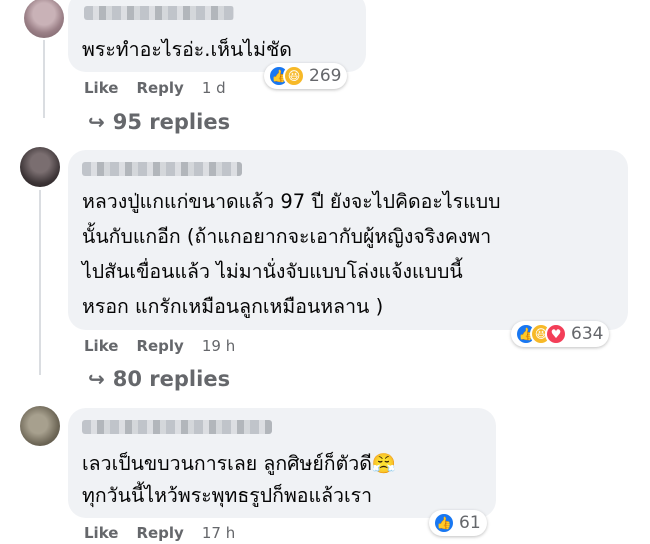 Image resolution: width=650 pixels, height=544 pixels. What do you see at coordinates (444, 523) in the screenshot?
I see `like-icon: 👍` at bounding box center [444, 523].